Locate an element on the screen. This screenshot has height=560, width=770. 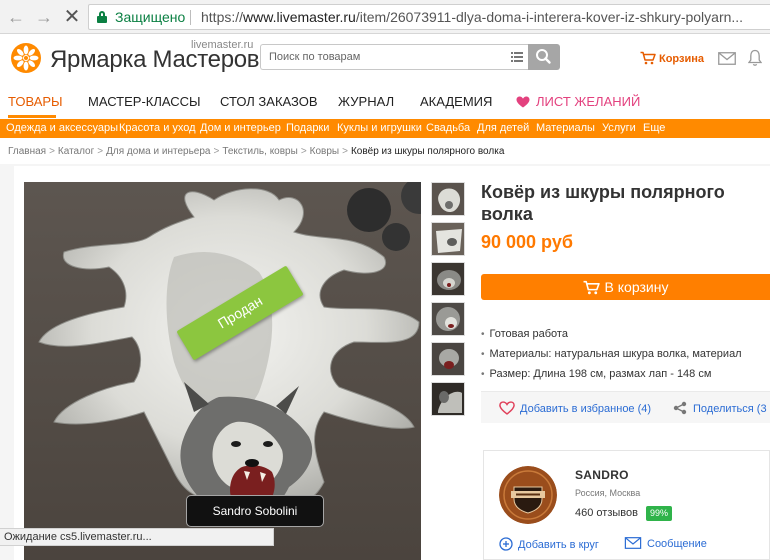
seller-location: Россия, Москва is located at coordinates (608, 493).